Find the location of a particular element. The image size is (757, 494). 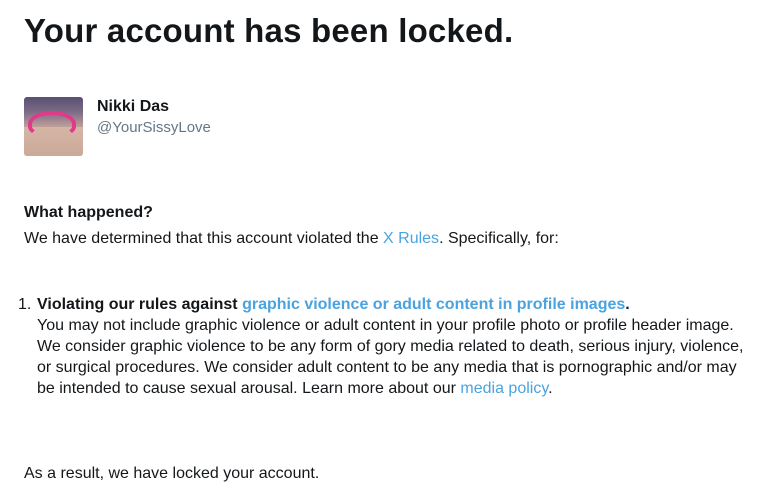

account-profile: Nikki Das @YourSissyLove is located at coordinates (117, 126).